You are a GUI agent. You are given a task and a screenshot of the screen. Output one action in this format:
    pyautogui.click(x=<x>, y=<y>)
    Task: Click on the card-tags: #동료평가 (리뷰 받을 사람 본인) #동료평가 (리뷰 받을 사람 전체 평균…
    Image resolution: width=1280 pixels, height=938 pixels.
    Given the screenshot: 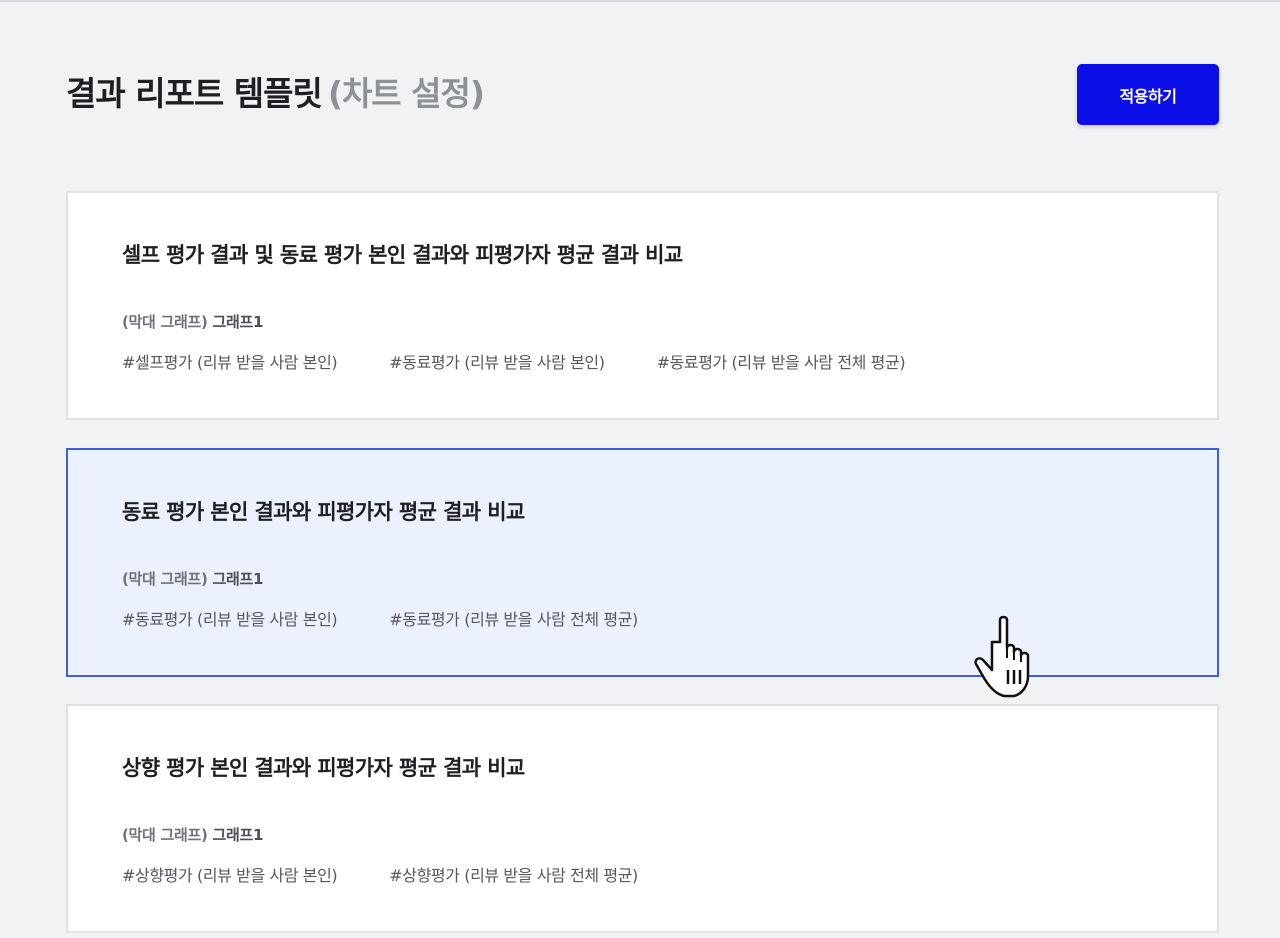 What is the action you would take?
    pyautogui.click(x=406, y=618)
    